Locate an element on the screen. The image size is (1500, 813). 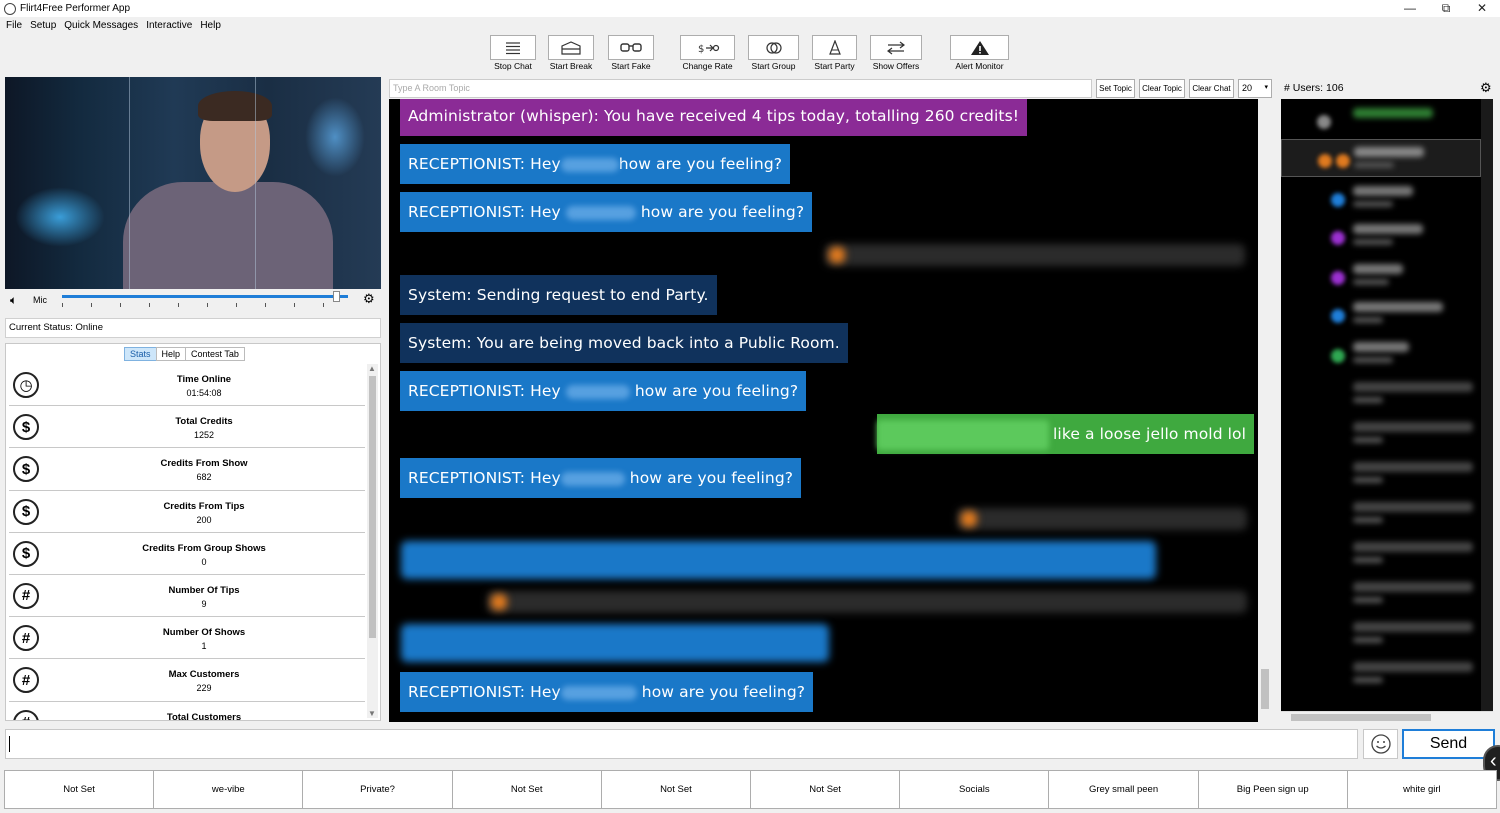
quick-message-button: we-vibe is located at coordinates (228, 789).